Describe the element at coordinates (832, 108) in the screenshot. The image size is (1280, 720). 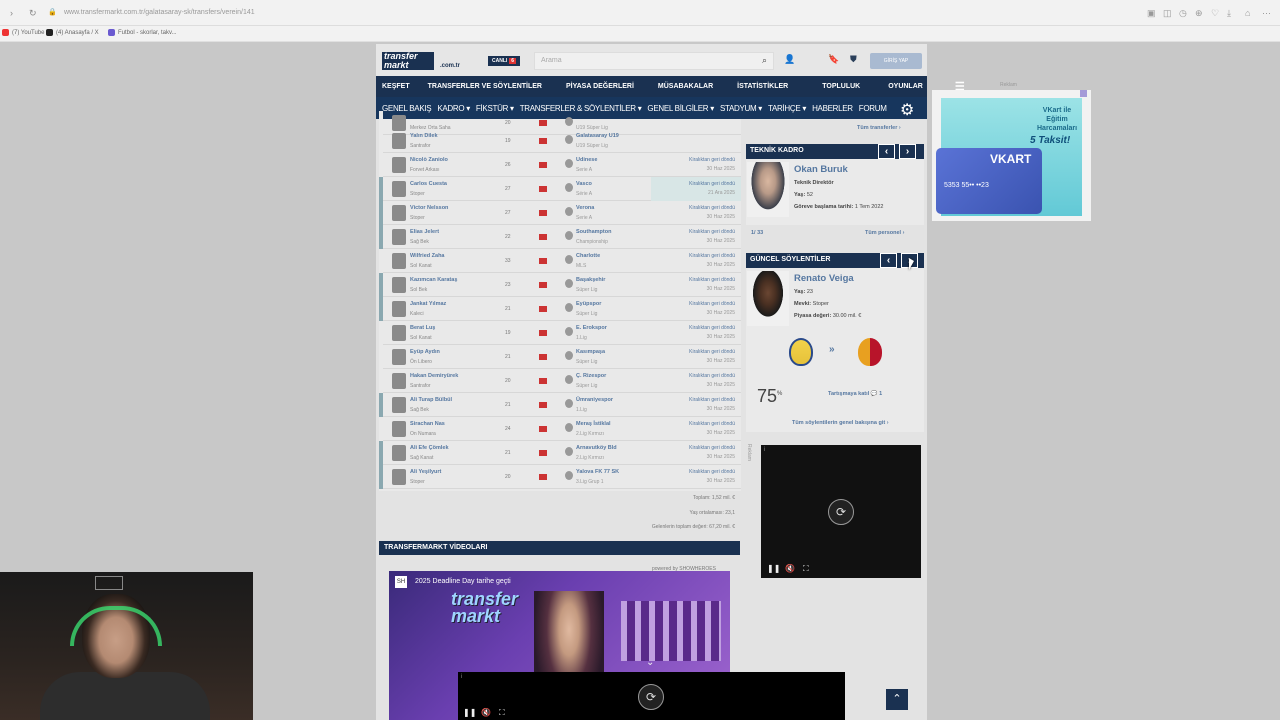
I see `subnav-news: HABERLER` at that location.